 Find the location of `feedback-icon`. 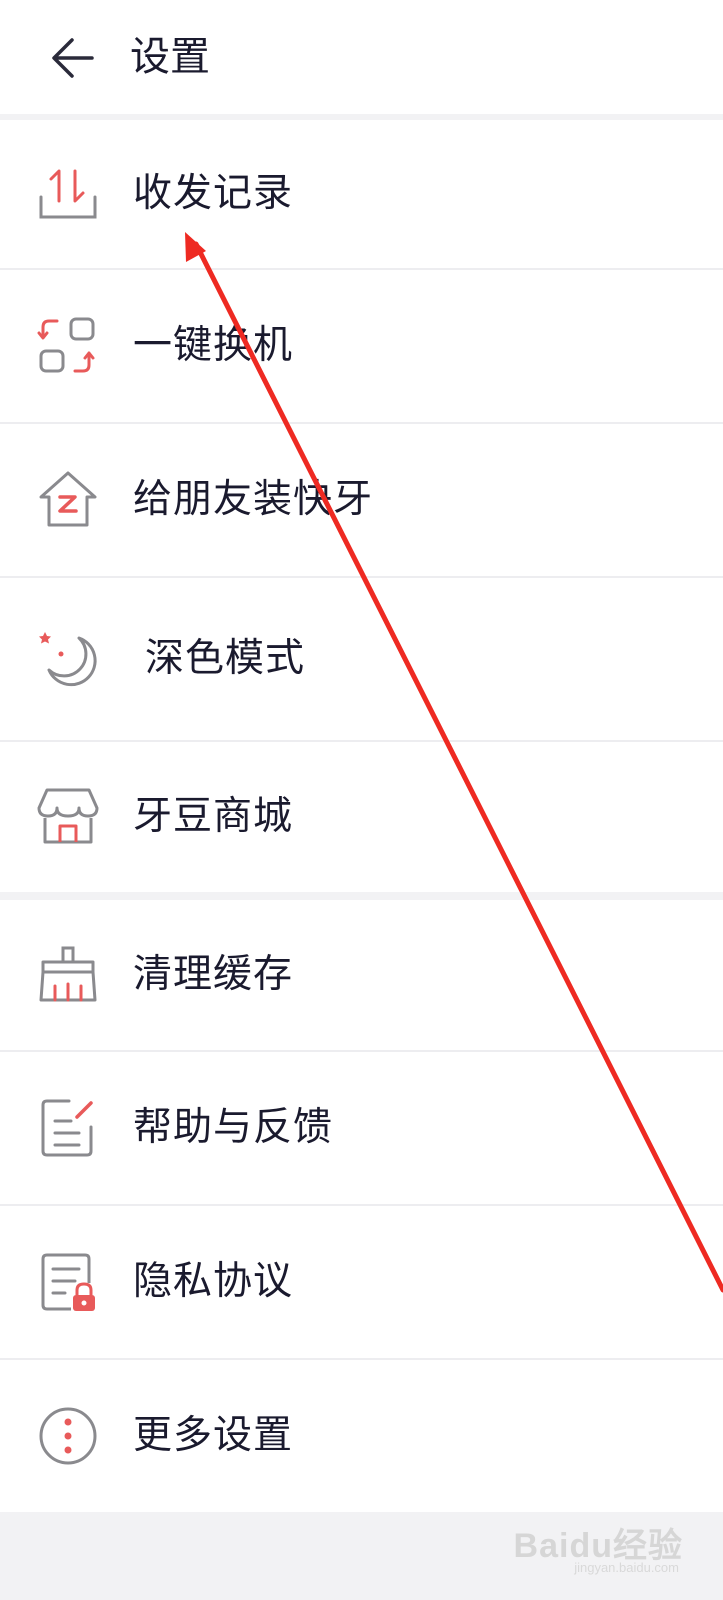

feedback-icon is located at coordinates (67, 1128).